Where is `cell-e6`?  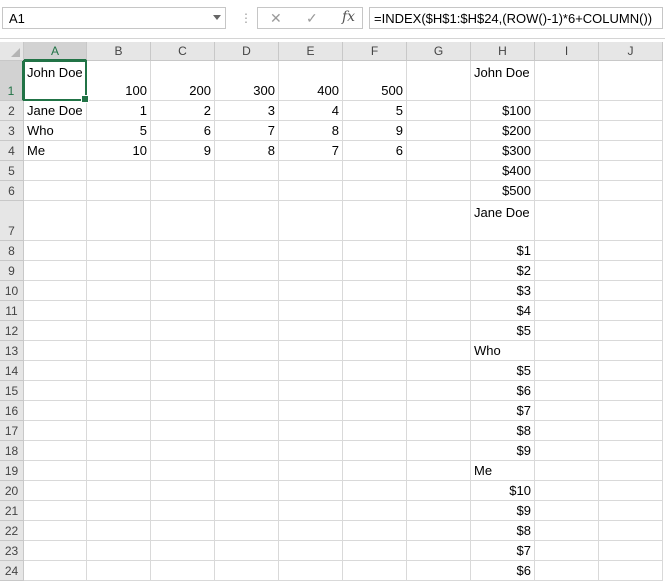 cell-e6 is located at coordinates (311, 191).